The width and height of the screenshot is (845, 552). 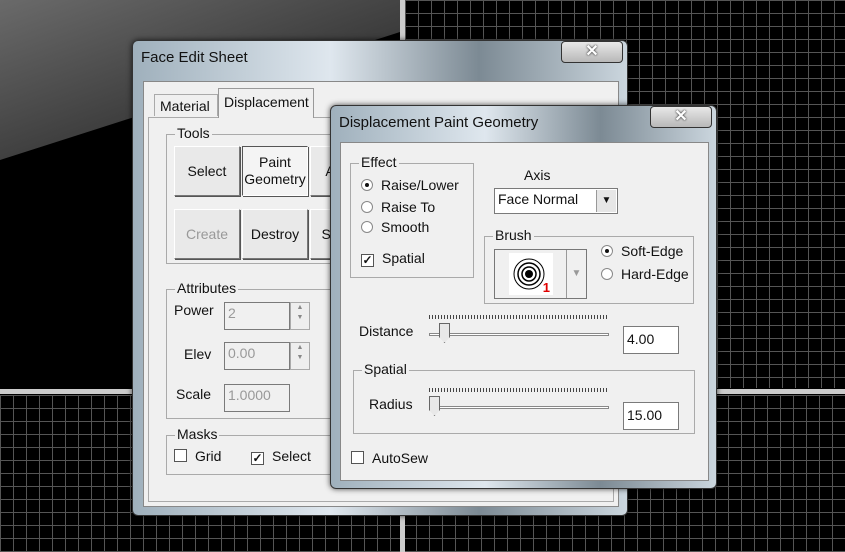 I want to click on radius-slider, so click(x=519, y=403).